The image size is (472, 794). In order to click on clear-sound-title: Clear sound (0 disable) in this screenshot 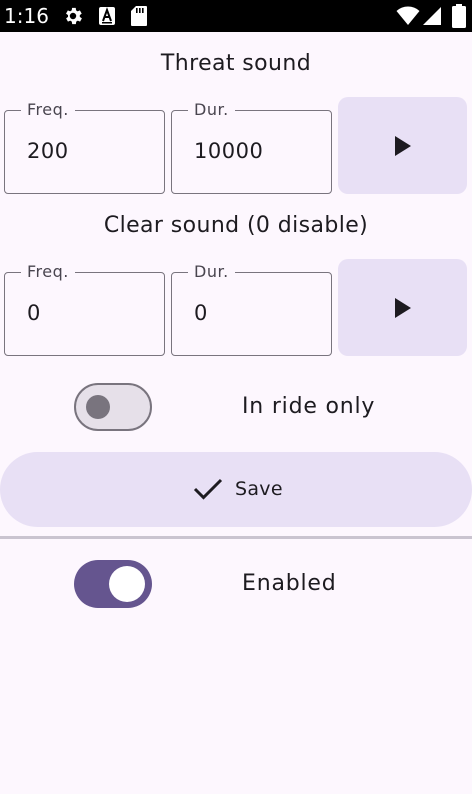, I will do `click(236, 225)`.